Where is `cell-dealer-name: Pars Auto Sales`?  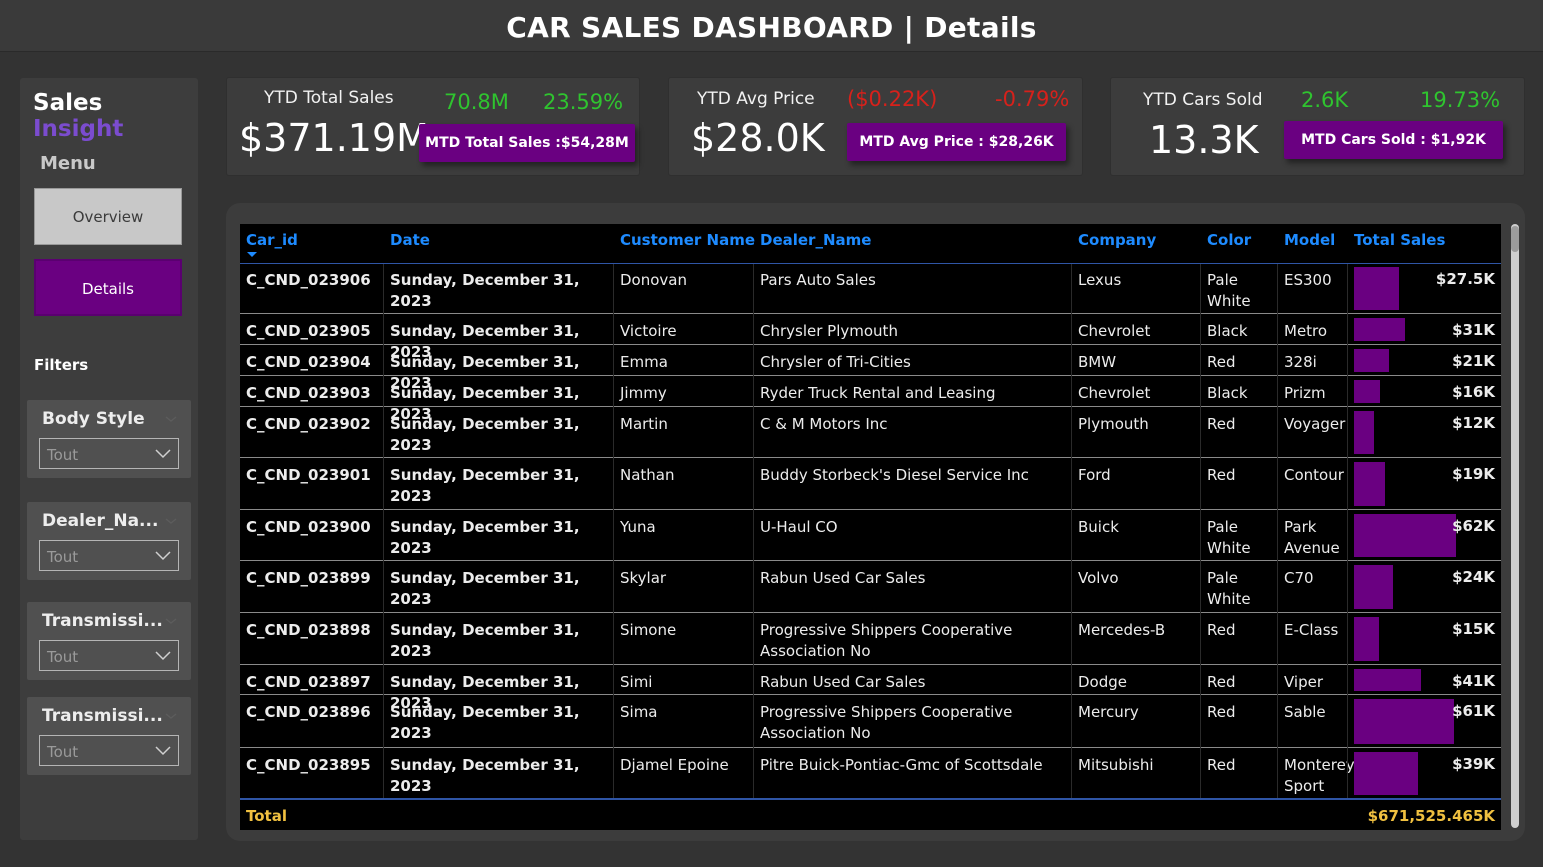
cell-dealer-name: Pars Auto Sales is located at coordinates (818, 280).